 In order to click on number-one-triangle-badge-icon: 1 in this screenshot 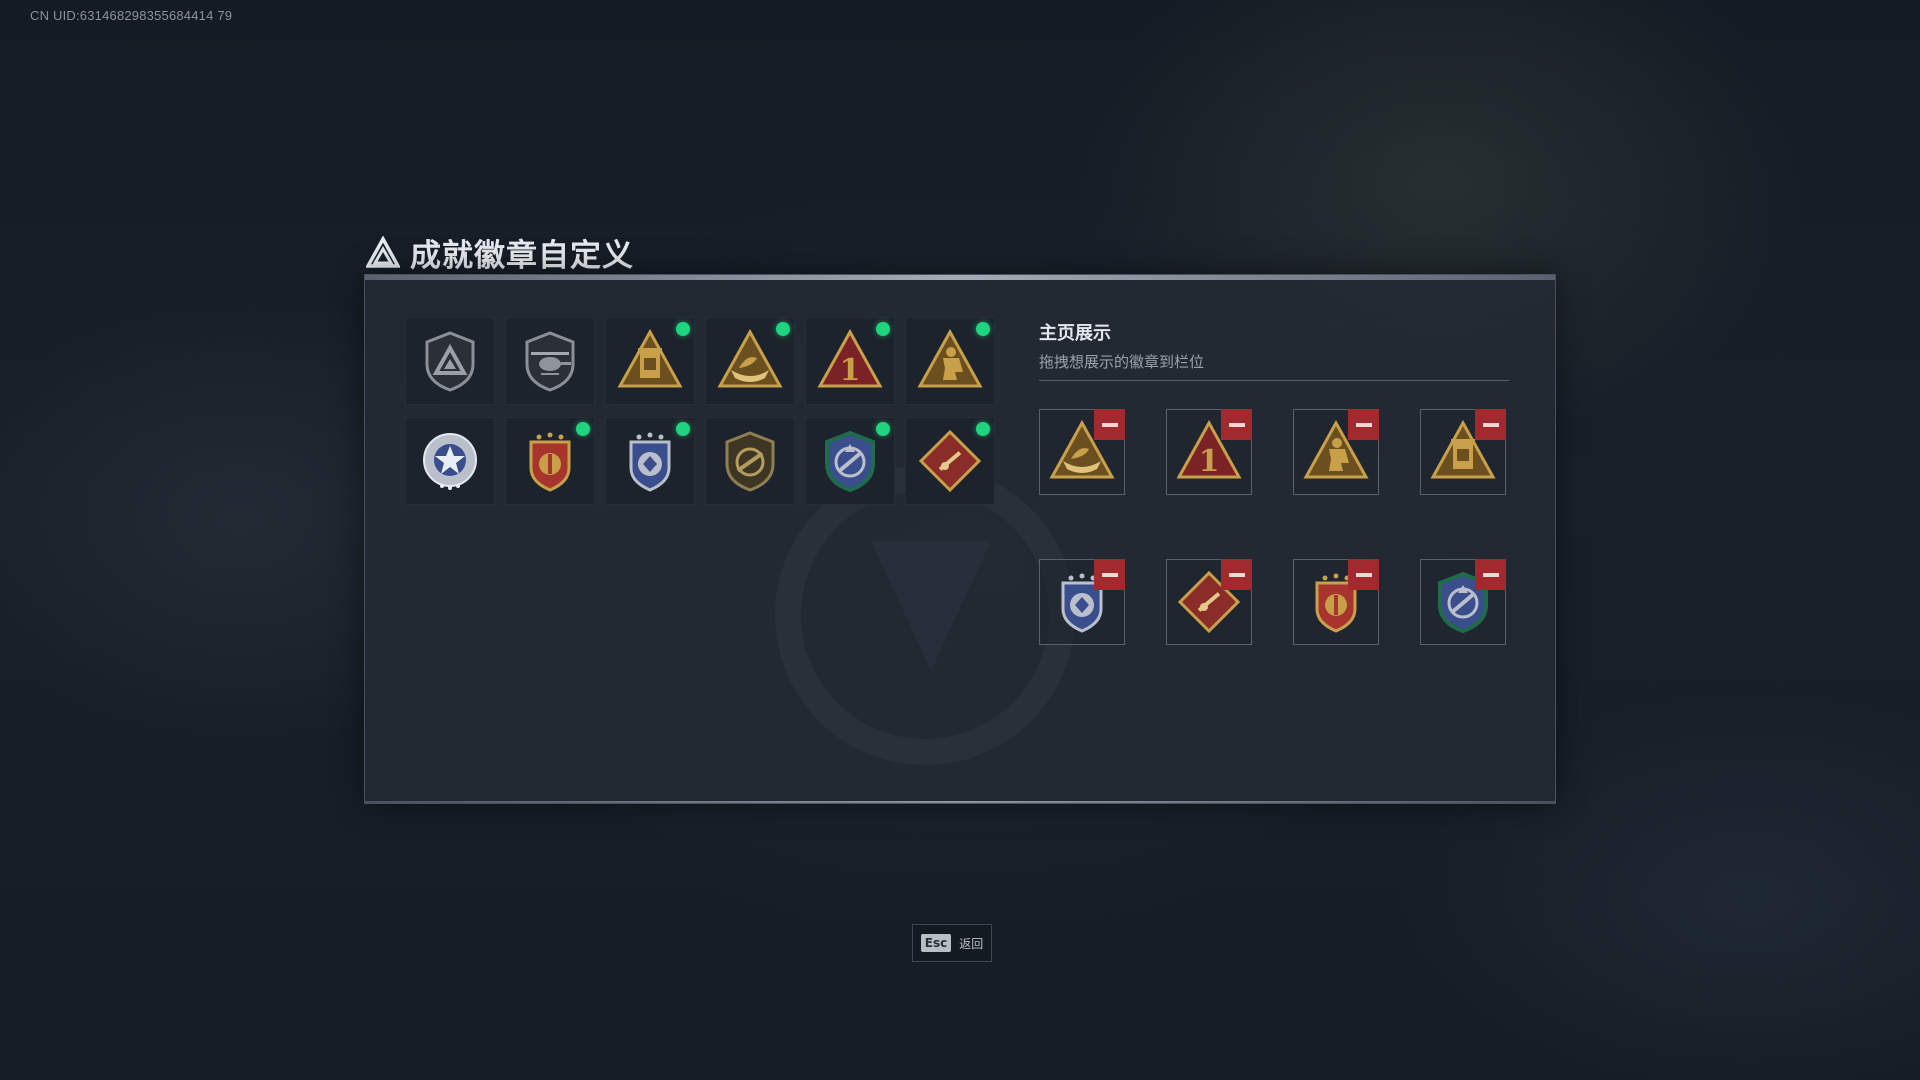, I will do `click(850, 358)`.